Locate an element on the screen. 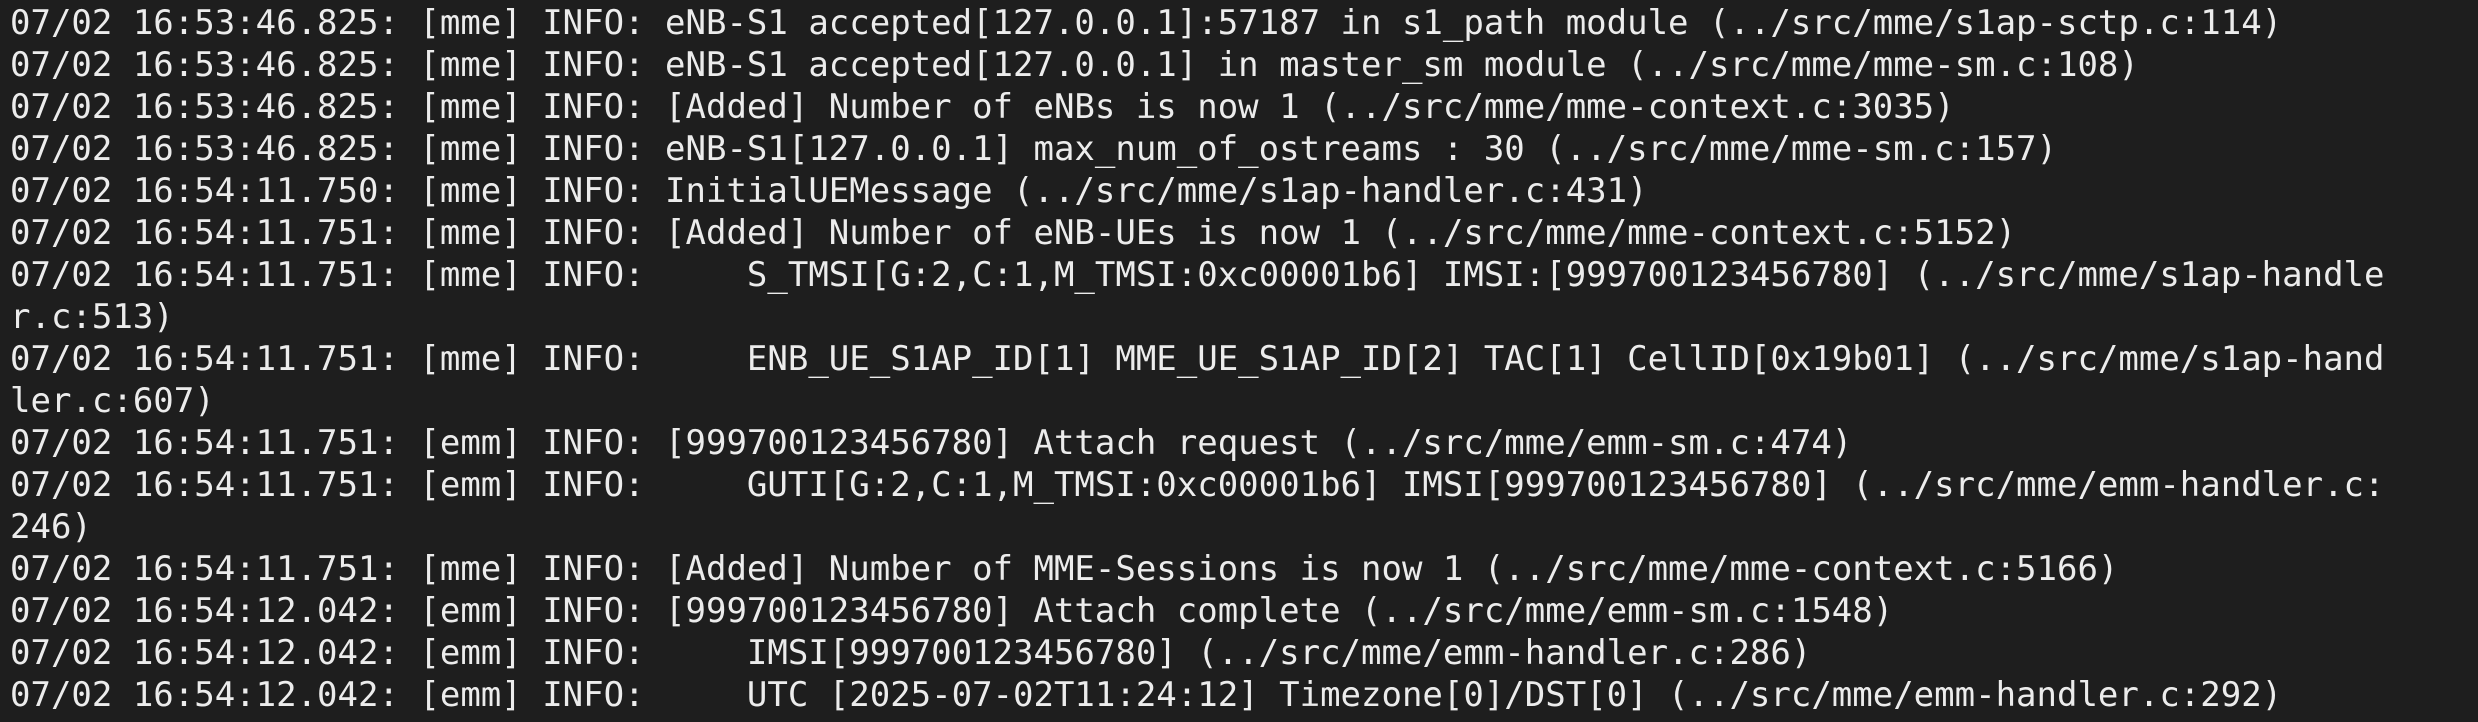  log-line-wrap: ler.c:607) is located at coordinates (112, 401).